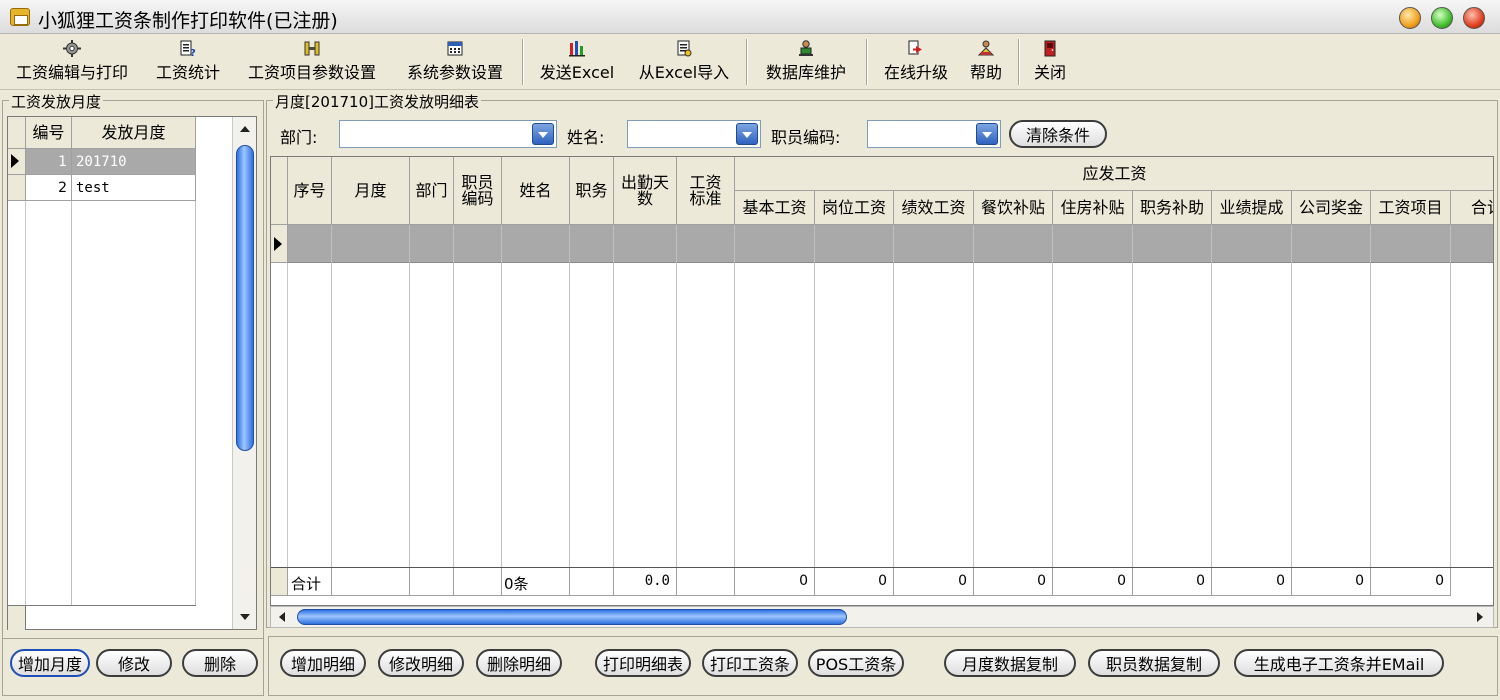 The height and width of the screenshot is (700, 1500). What do you see at coordinates (806, 63) in the screenshot?
I see `toolbar-database-maintenance-button: 数据库维护` at bounding box center [806, 63].